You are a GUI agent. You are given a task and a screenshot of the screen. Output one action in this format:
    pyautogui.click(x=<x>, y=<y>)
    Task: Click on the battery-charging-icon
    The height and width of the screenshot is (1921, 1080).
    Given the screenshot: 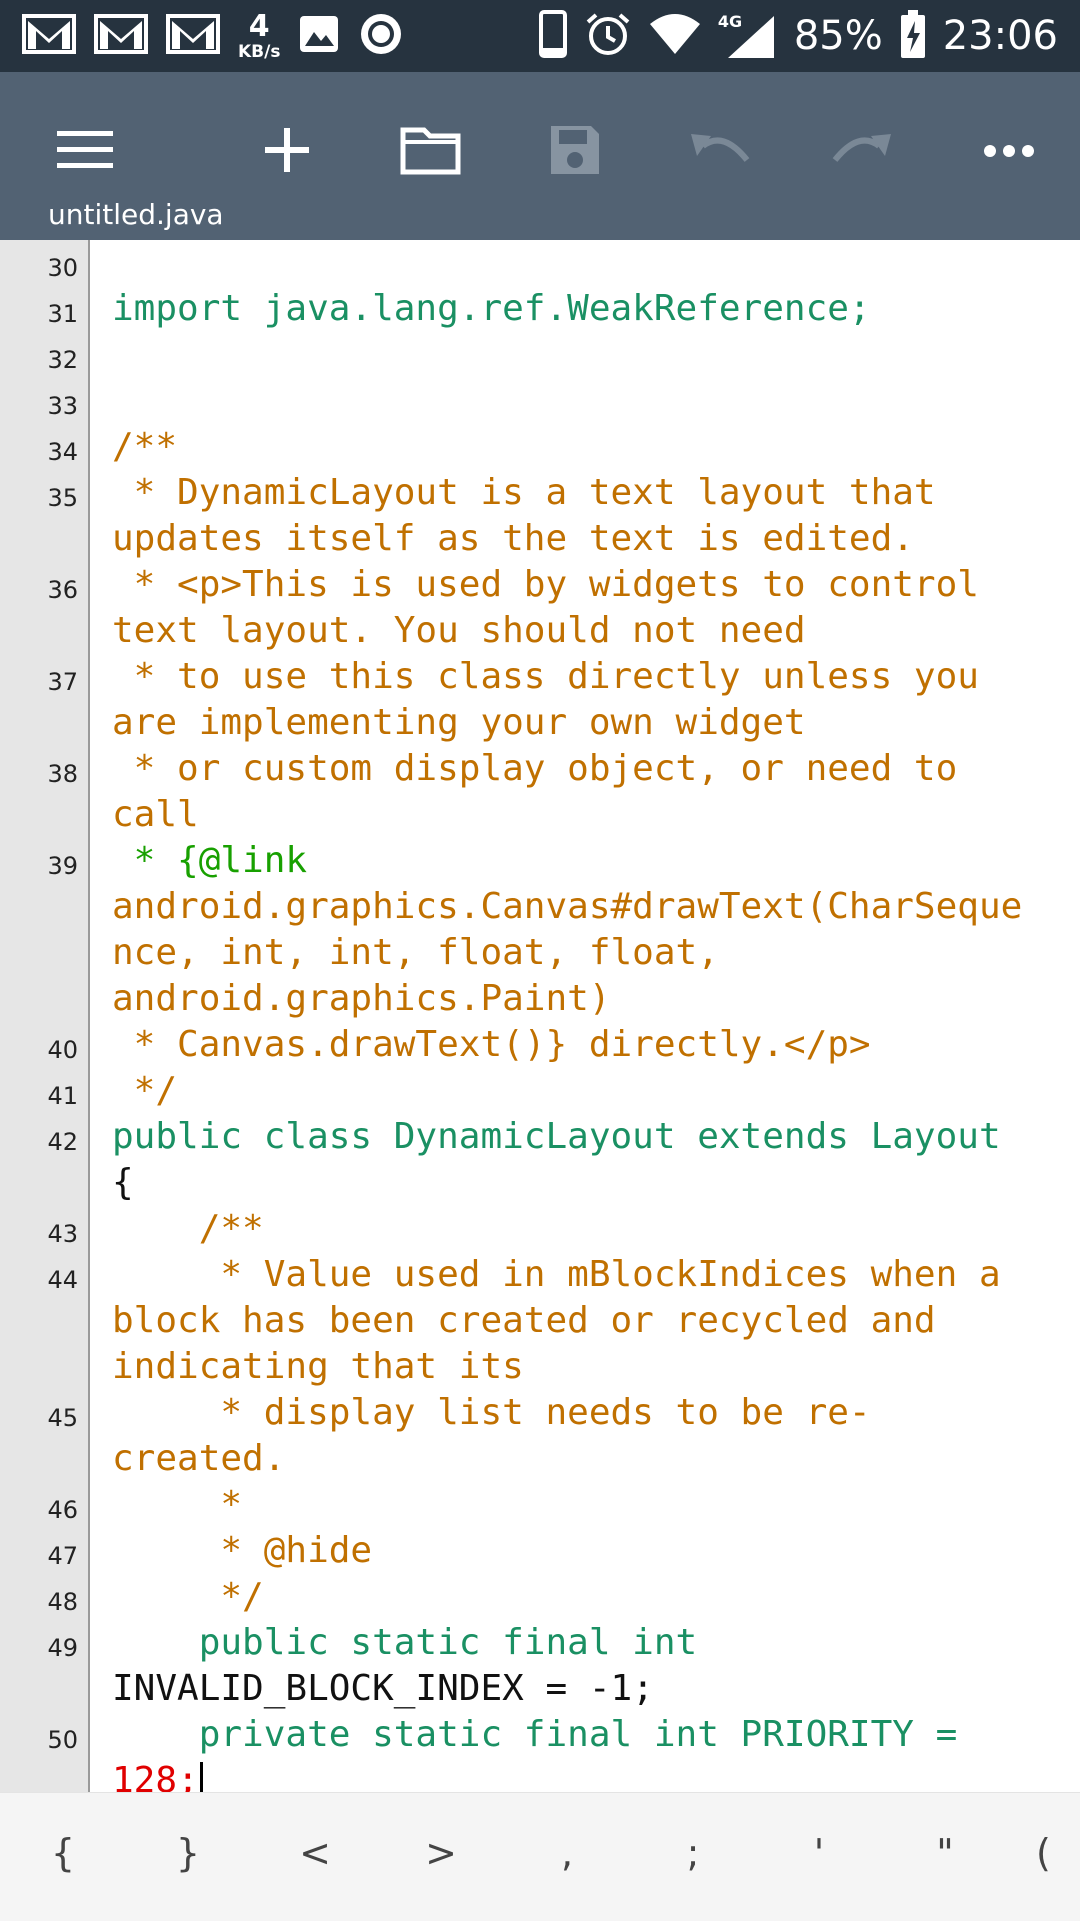 What is the action you would take?
    pyautogui.click(x=913, y=36)
    